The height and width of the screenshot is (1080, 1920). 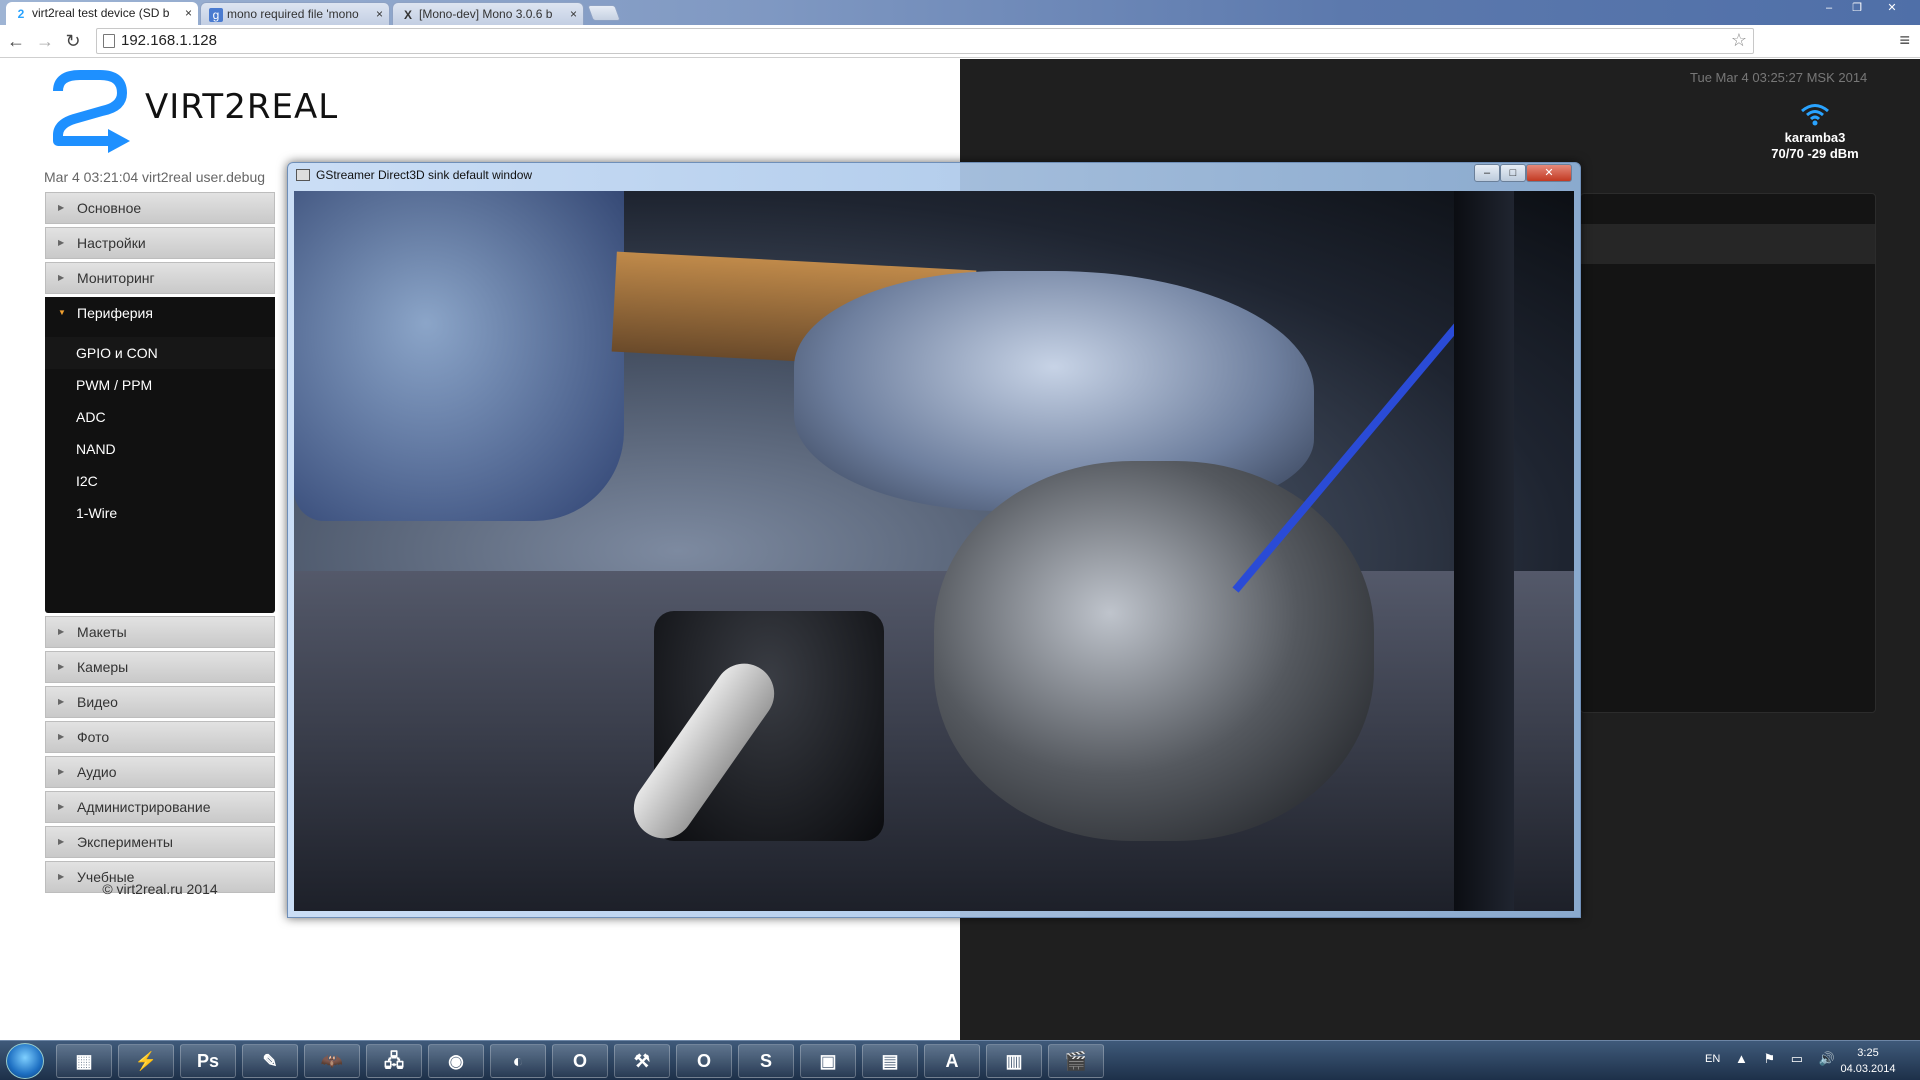 I want to click on explorer-icon: ▦, so click(x=84, y=1061).